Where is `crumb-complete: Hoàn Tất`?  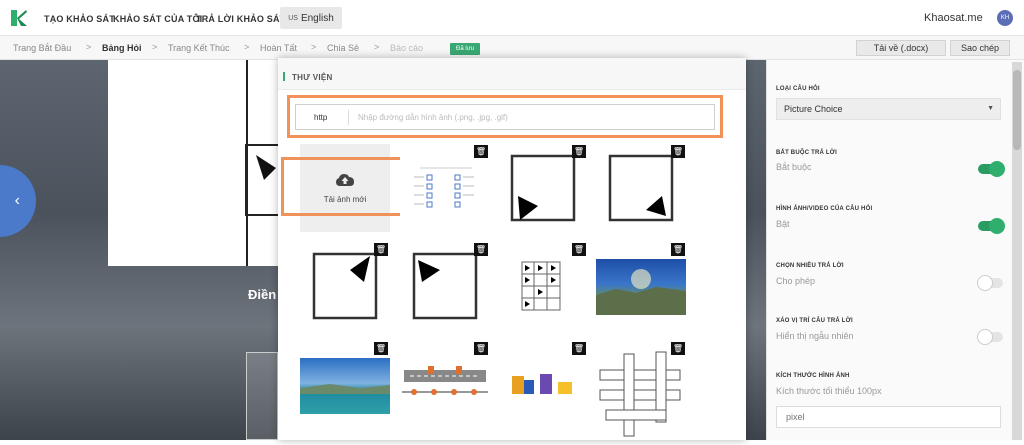 crumb-complete: Hoàn Tất is located at coordinates (278, 48).